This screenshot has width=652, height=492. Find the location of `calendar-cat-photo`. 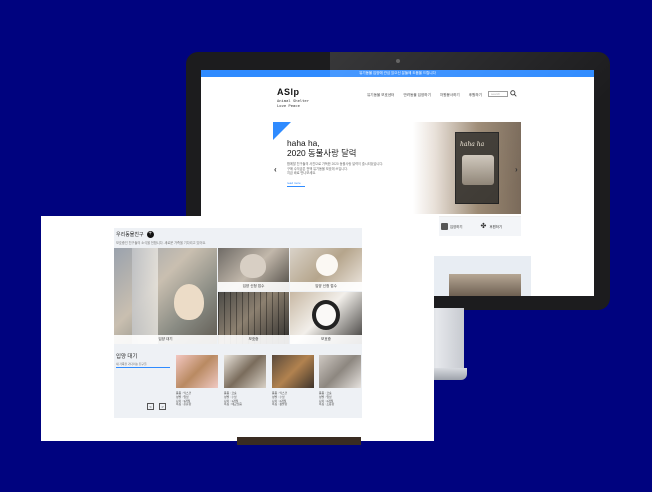

calendar-cat-photo is located at coordinates (478, 170).